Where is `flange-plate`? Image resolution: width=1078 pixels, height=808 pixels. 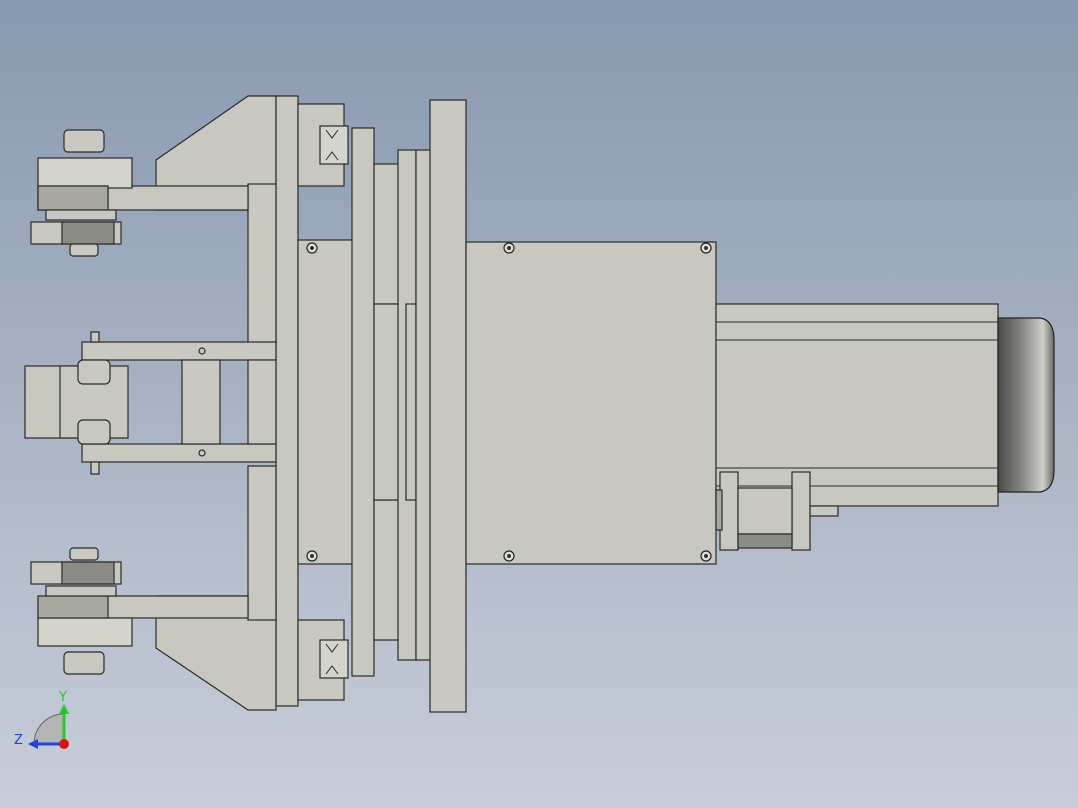
flange-plate is located at coordinates (441, 406).